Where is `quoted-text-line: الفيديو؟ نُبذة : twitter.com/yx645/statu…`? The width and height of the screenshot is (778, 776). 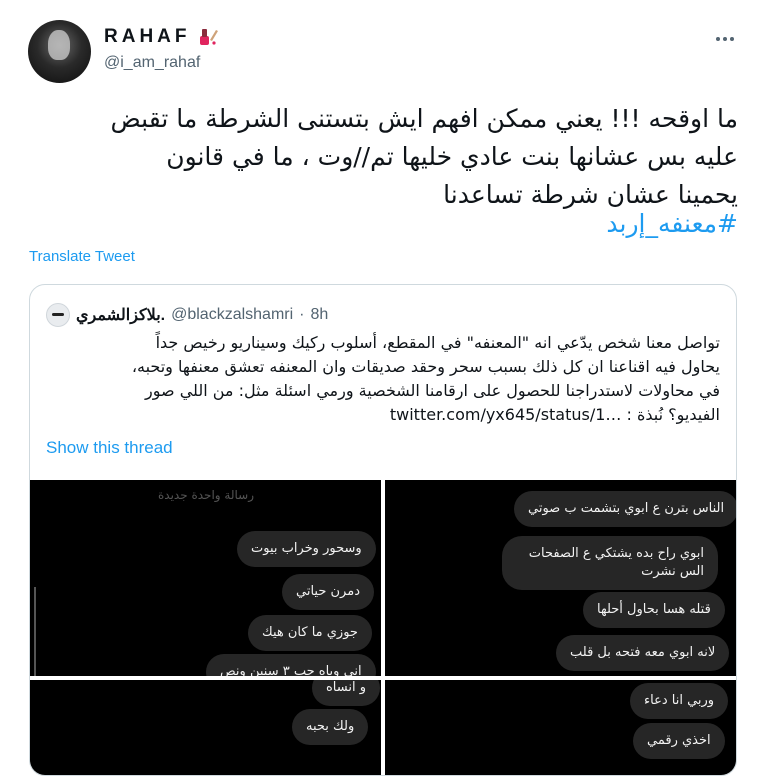
quoted-text-line: الفيديو؟ نُبذة : twitter.com/yx645/statu… is located at coordinates (382, 415).